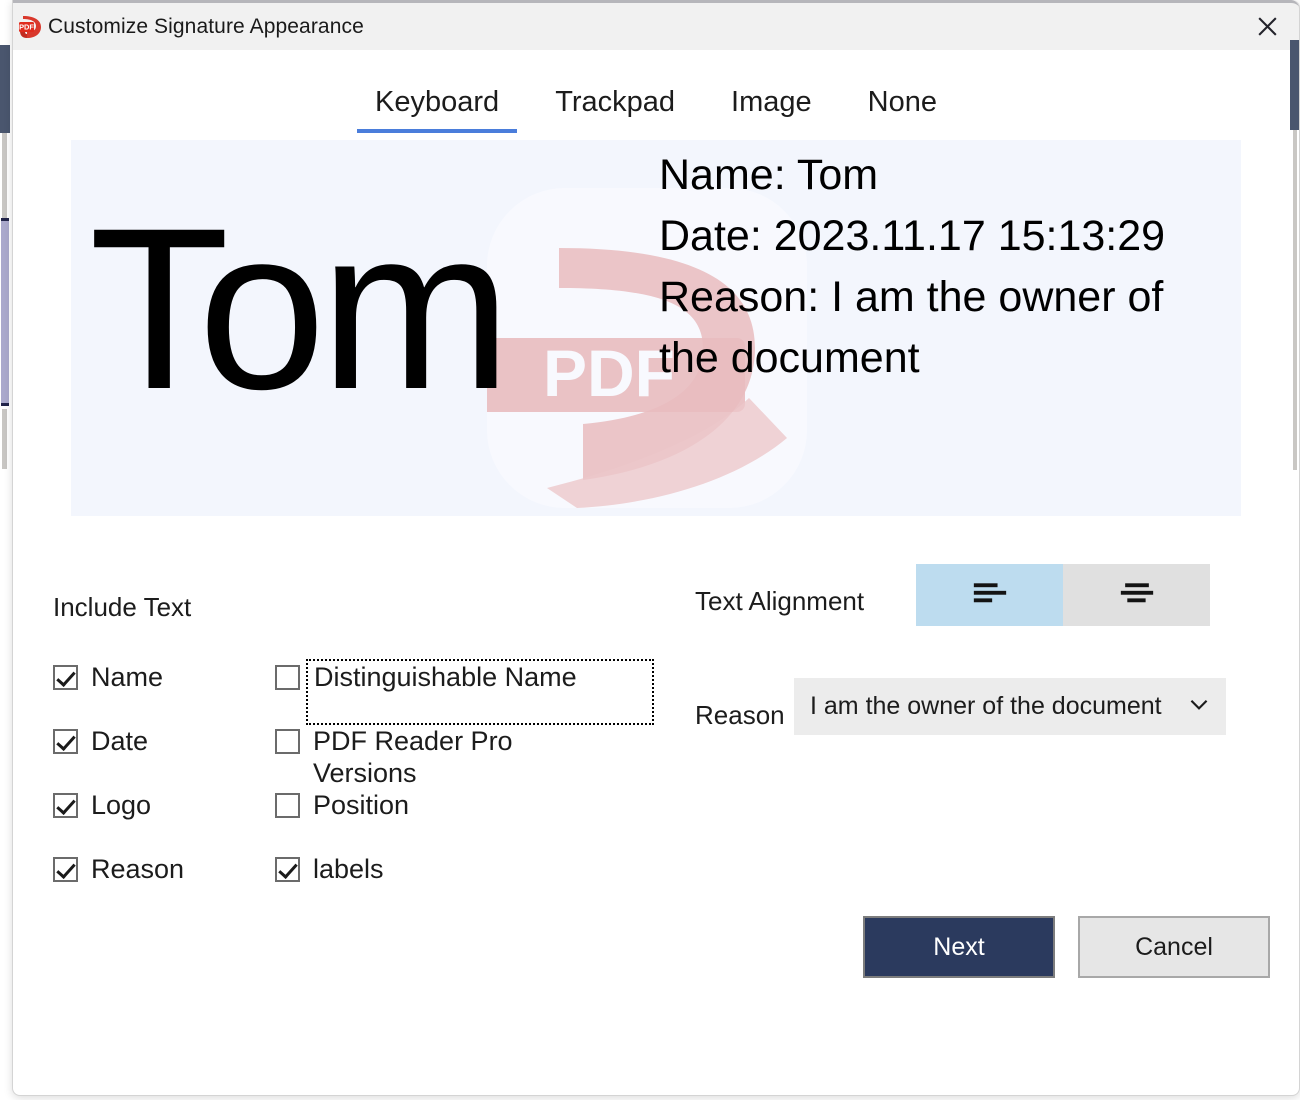 Image resolution: width=1300 pixels, height=1100 pixels. I want to click on checkbox-date-label: Date, so click(120, 741).